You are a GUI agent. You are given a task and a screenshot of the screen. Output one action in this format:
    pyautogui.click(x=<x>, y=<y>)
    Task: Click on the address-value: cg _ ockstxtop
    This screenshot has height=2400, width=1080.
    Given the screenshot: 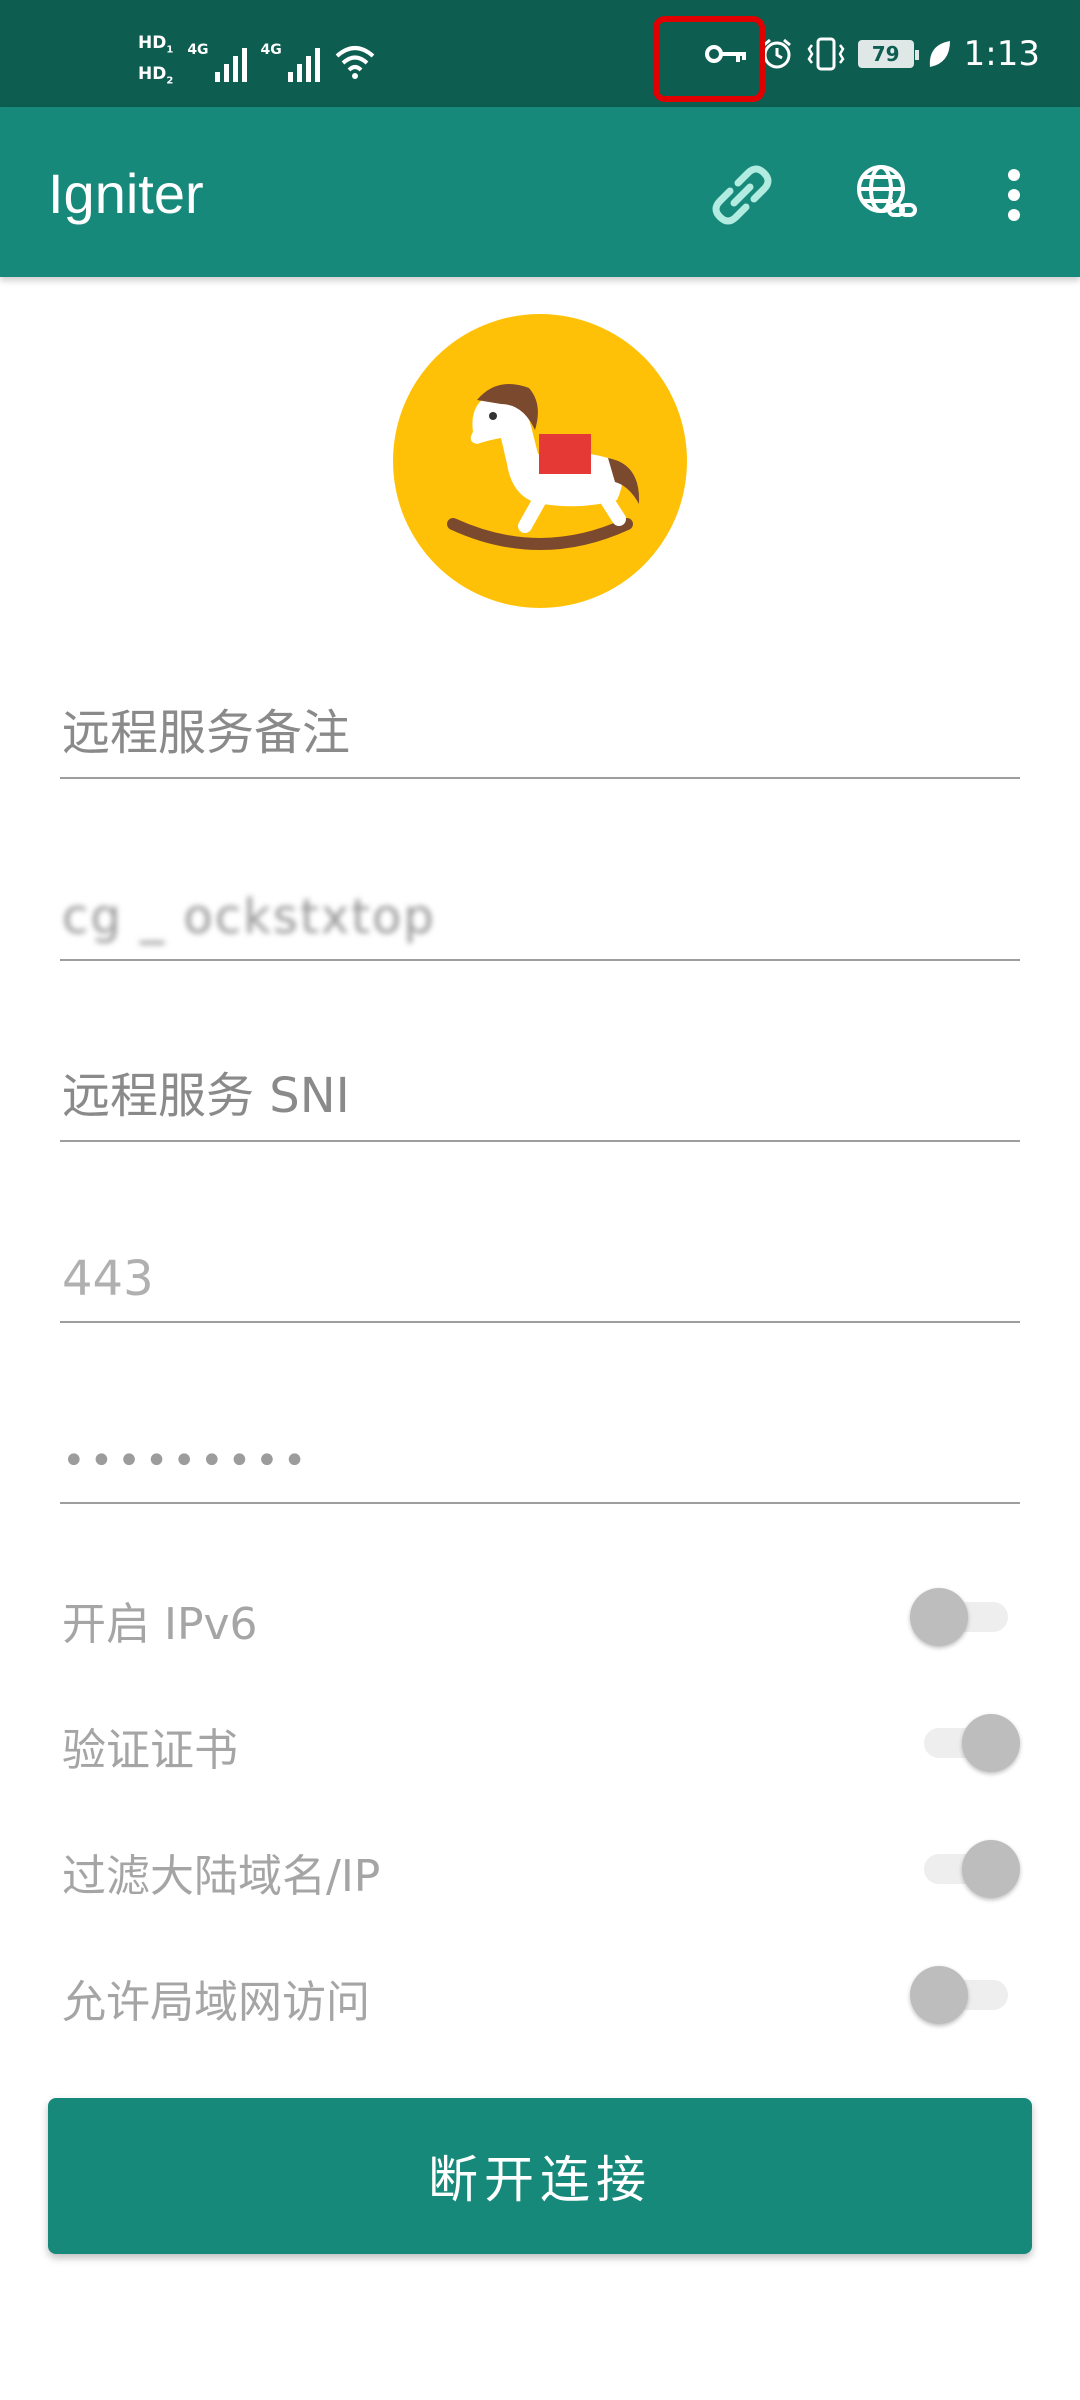 What is the action you would take?
    pyautogui.click(x=249, y=917)
    